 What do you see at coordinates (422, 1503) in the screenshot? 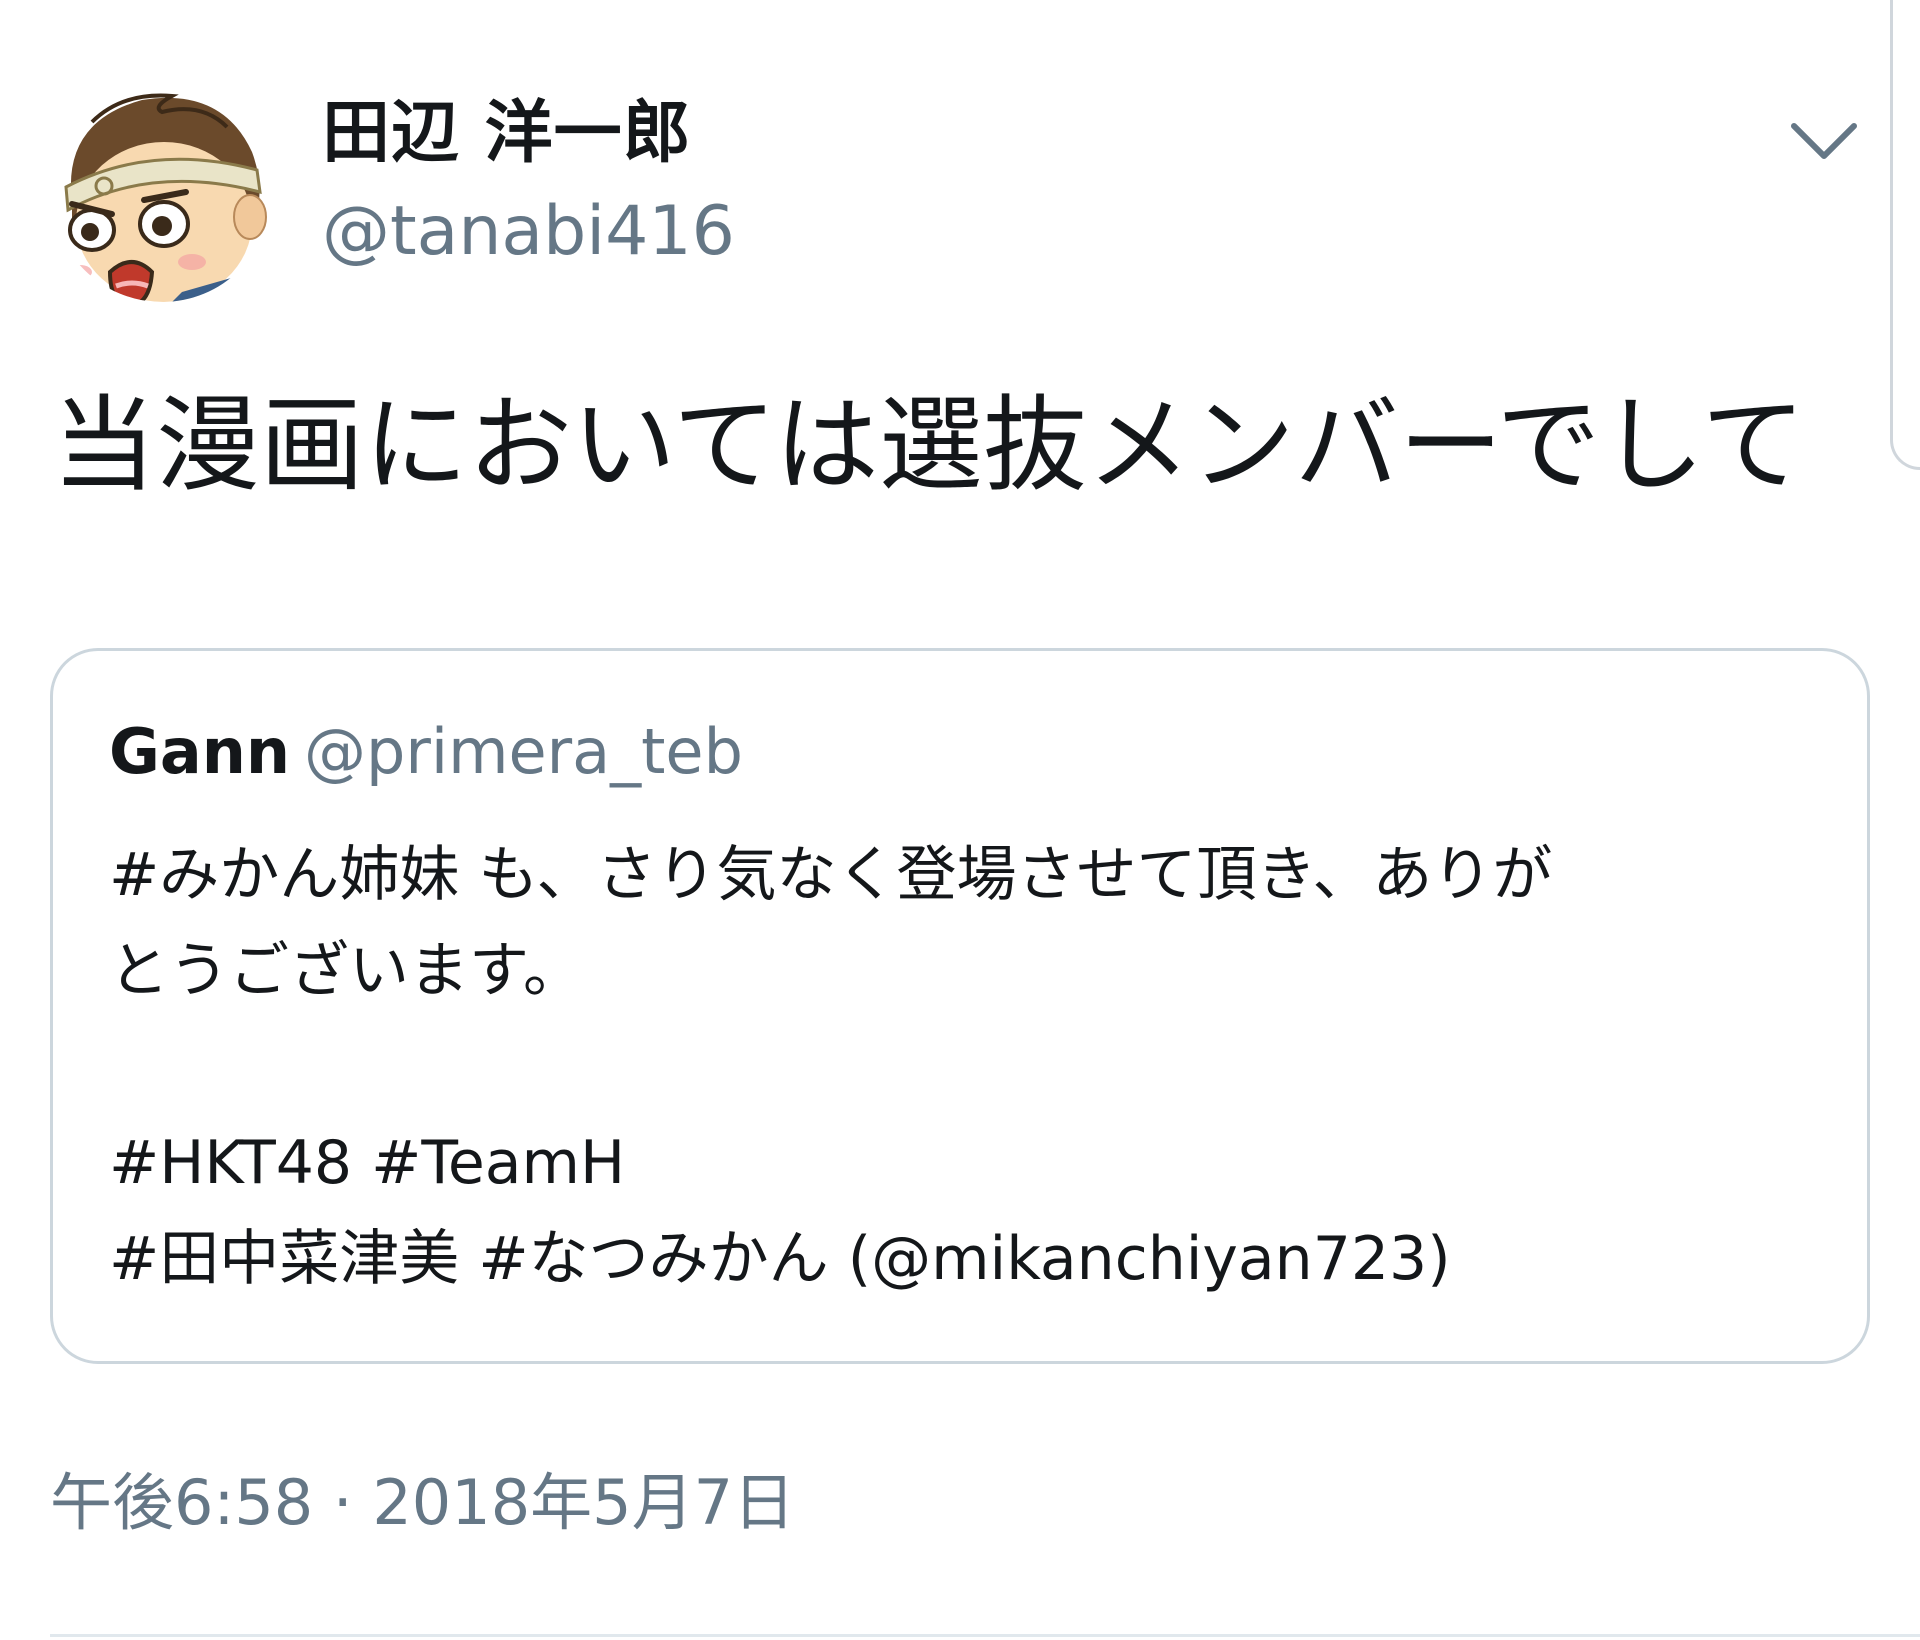
I see `tweet-timestamp: 午後6:58 · 2018年5月7日` at bounding box center [422, 1503].